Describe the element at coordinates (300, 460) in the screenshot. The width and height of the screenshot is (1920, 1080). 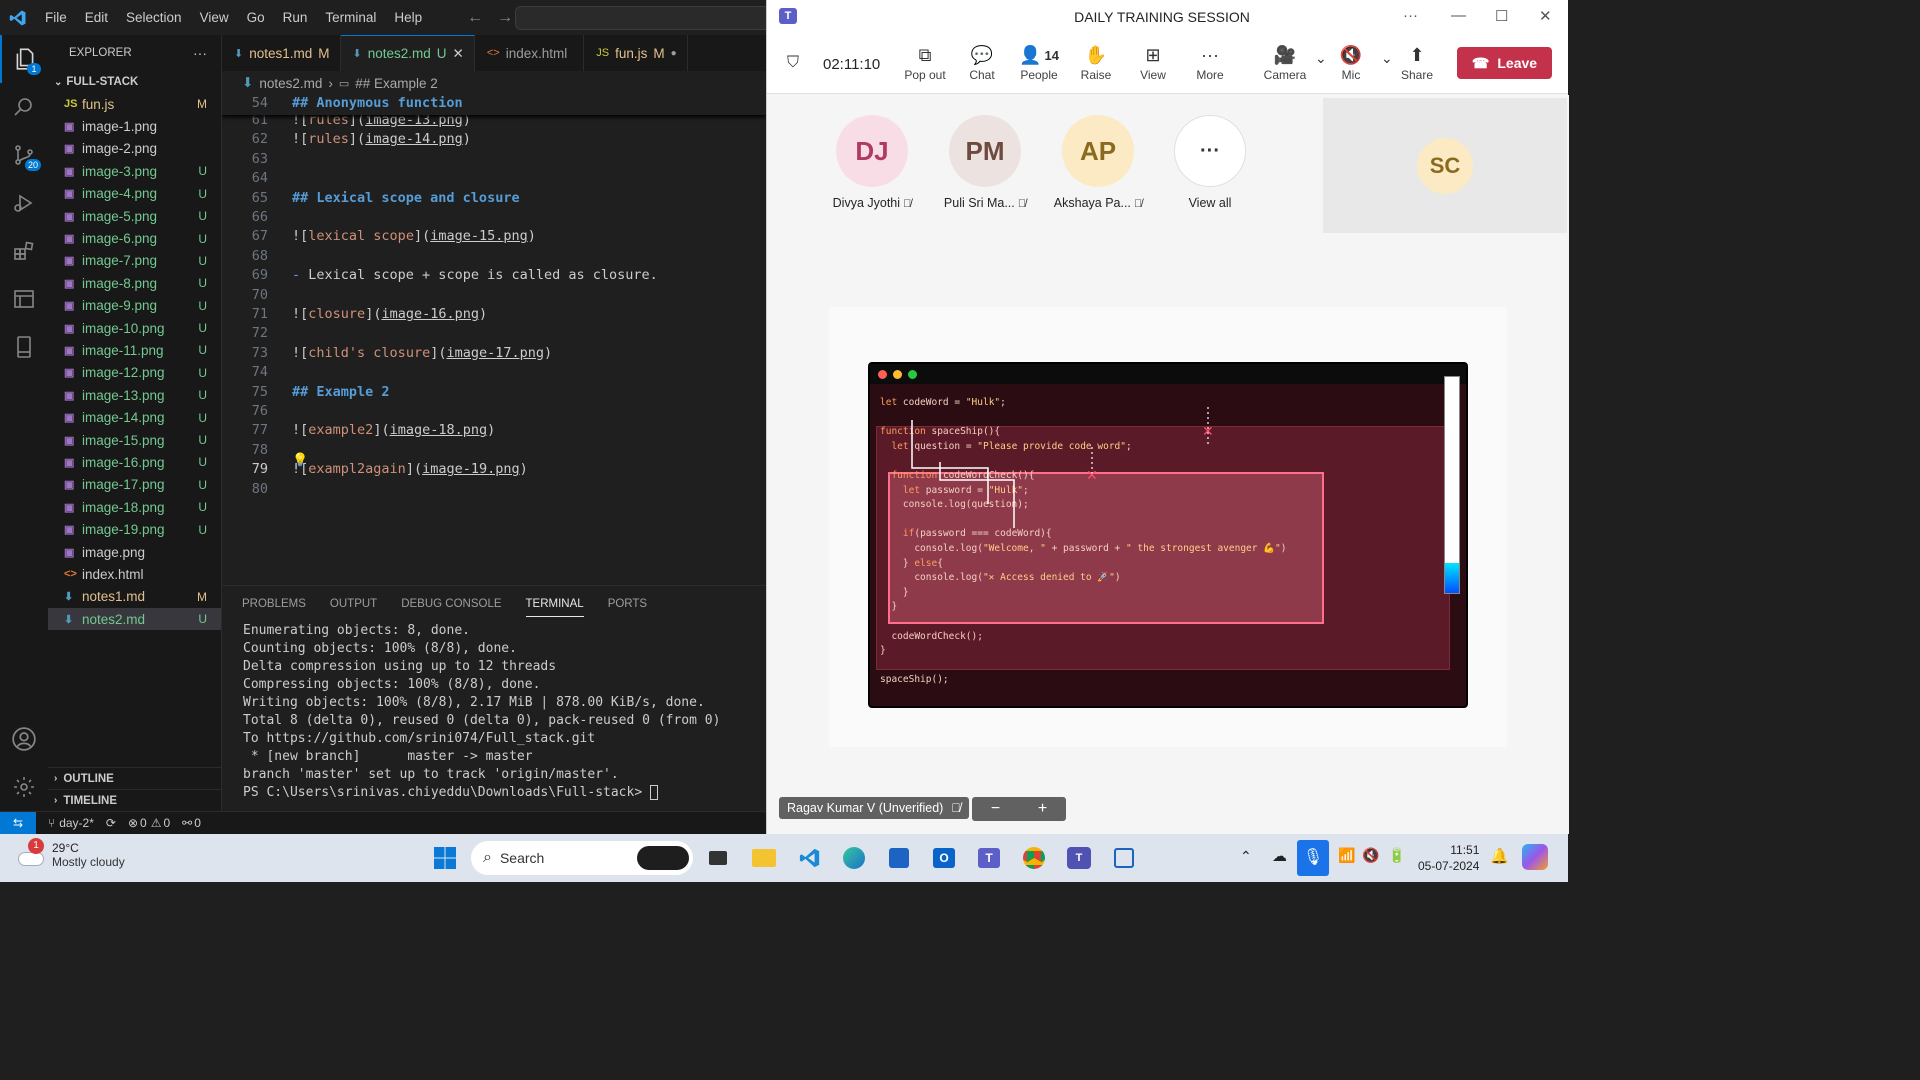
I see `lightbulb-icon: 💡` at that location.